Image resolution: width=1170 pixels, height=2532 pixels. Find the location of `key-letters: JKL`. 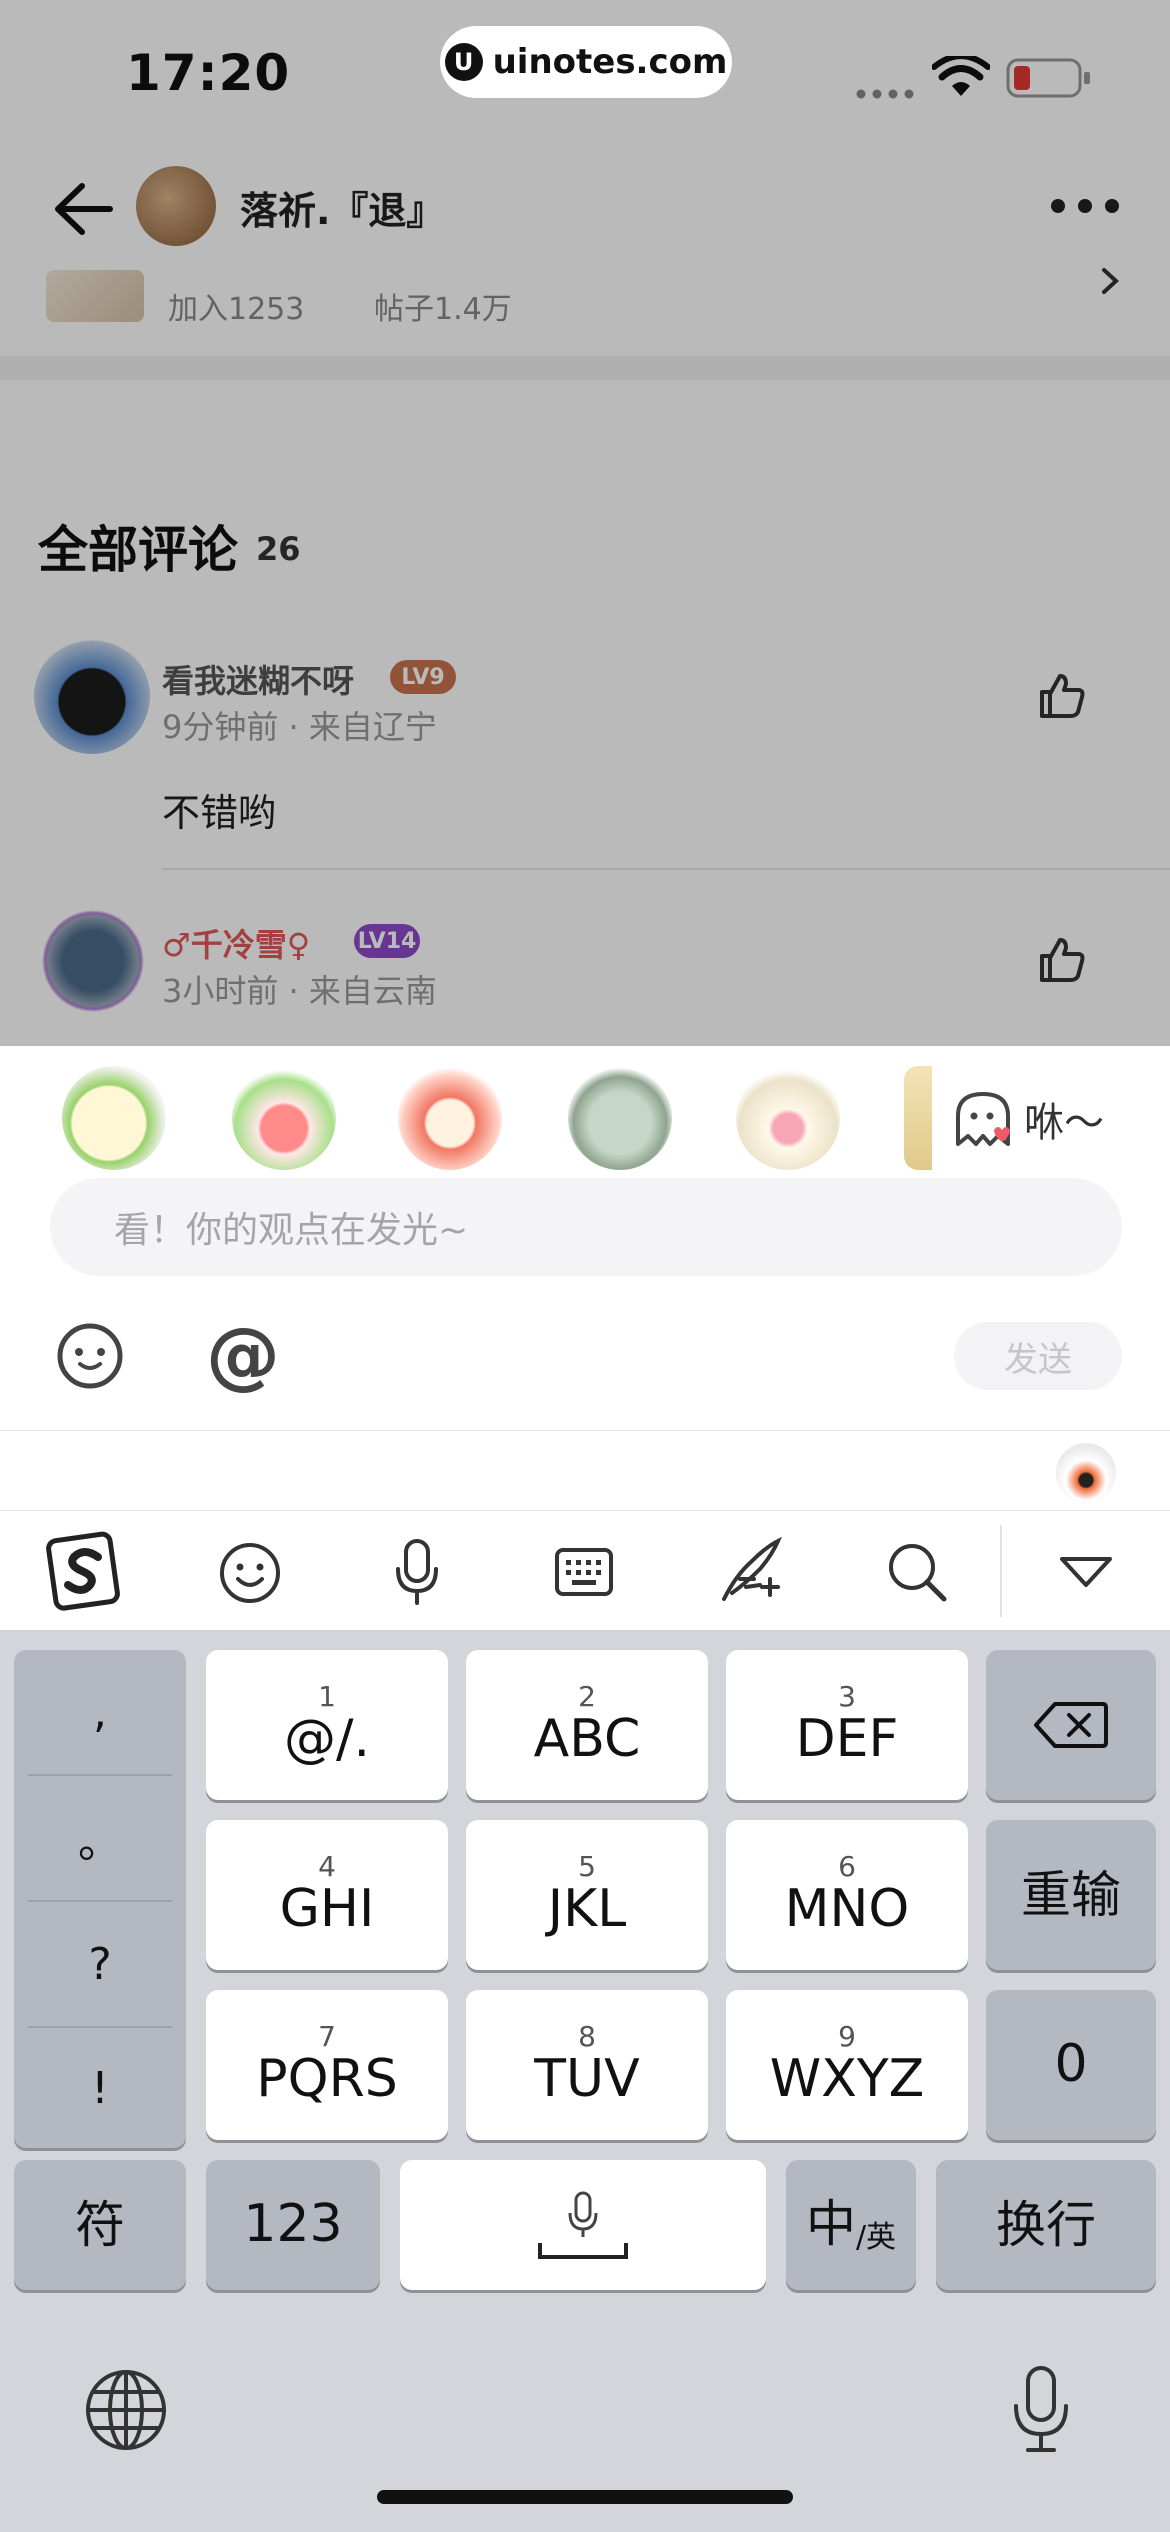

key-letters: JKL is located at coordinates (587, 1909).